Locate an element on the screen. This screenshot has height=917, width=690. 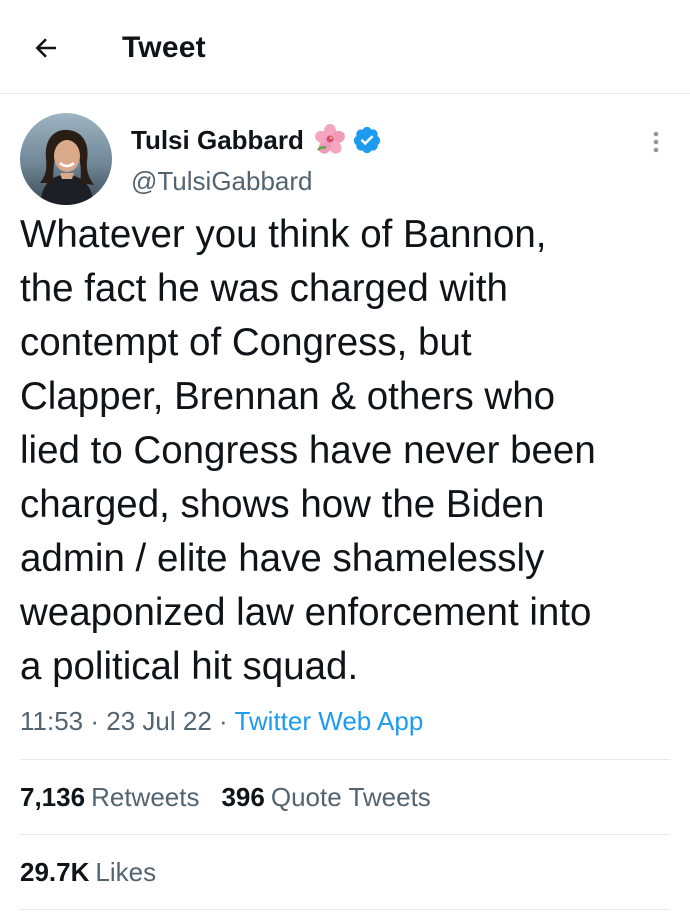
page-title: Tweet is located at coordinates (164, 47).